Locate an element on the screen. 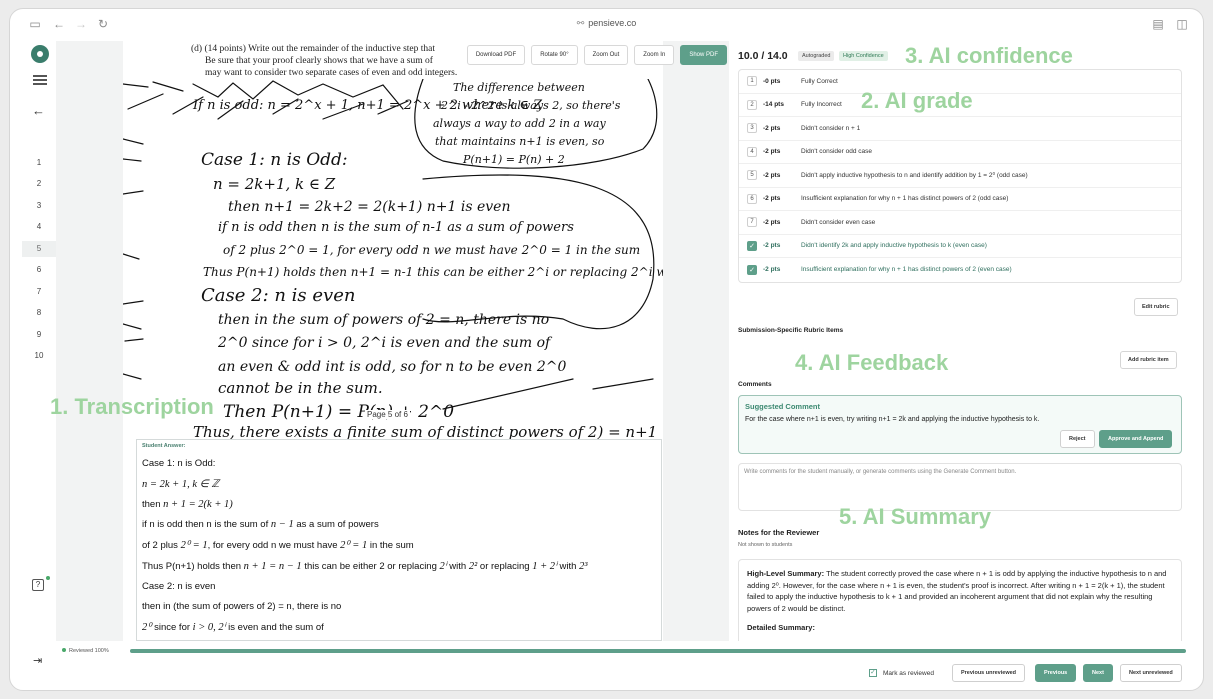 The height and width of the screenshot is (699, 1213). next-unreviewed-button: Next unreviewed is located at coordinates (1151, 673).